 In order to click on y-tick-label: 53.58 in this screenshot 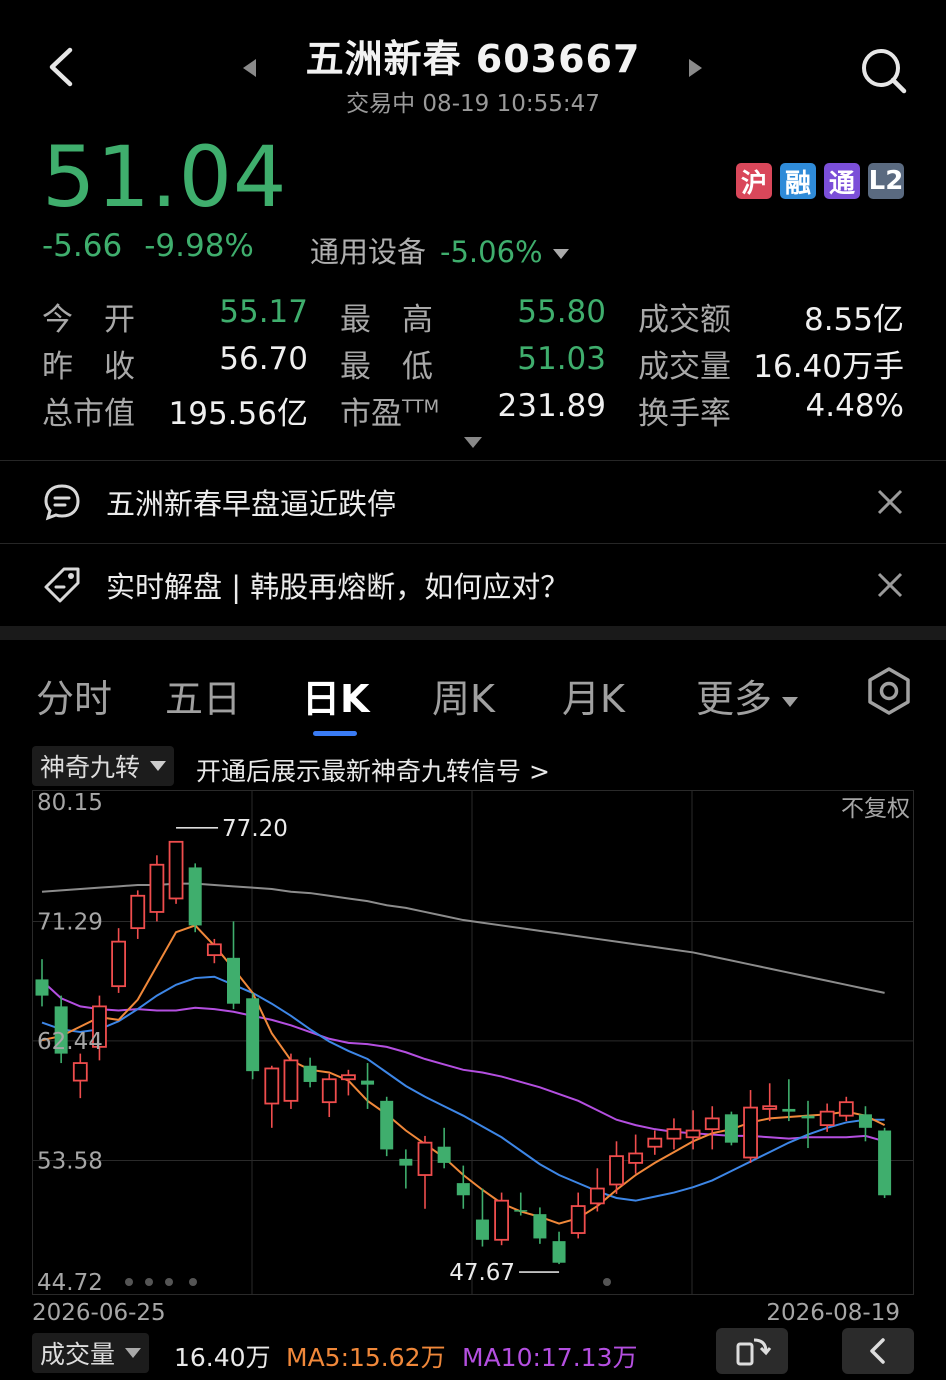, I will do `click(70, 1161)`.